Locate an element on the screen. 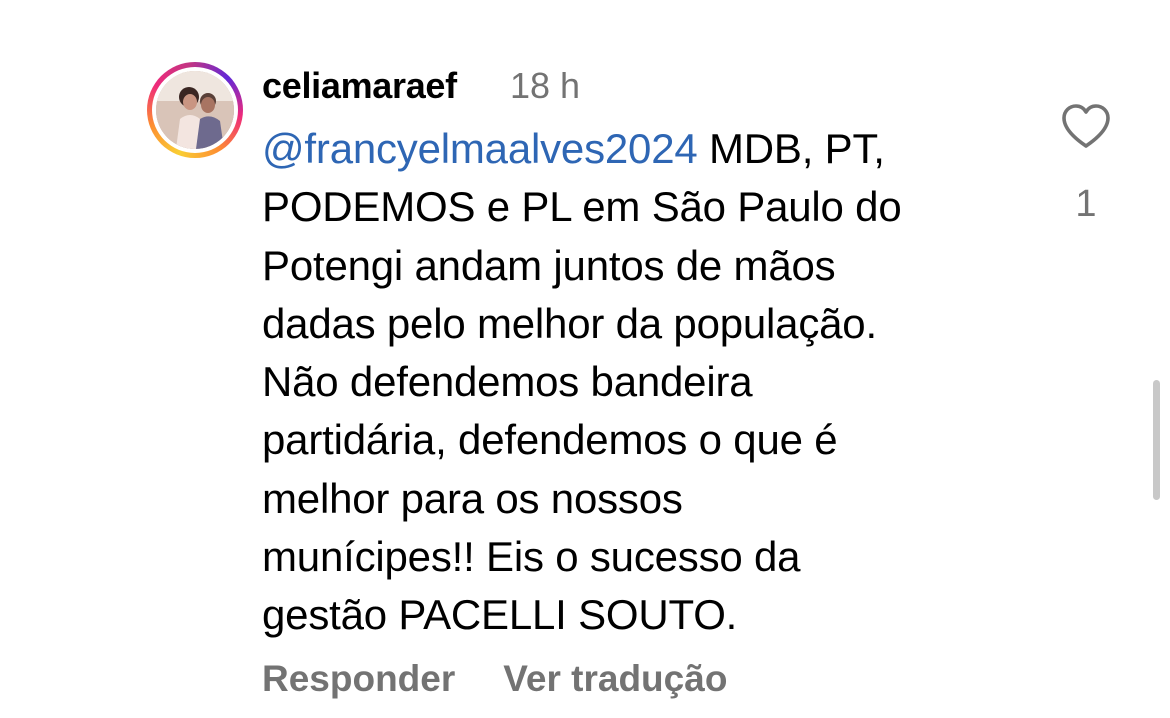  avatar is located at coordinates (195, 110).